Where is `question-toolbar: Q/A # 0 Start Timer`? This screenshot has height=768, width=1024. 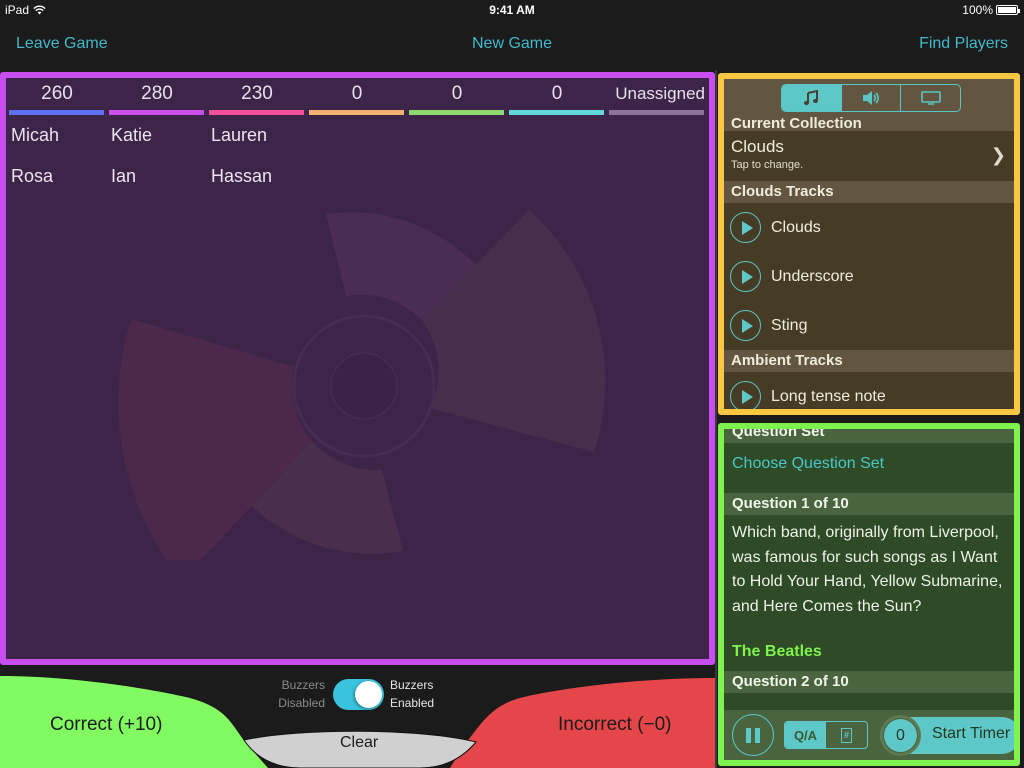
question-toolbar: Q/A # 0 Start Timer is located at coordinates (869, 735).